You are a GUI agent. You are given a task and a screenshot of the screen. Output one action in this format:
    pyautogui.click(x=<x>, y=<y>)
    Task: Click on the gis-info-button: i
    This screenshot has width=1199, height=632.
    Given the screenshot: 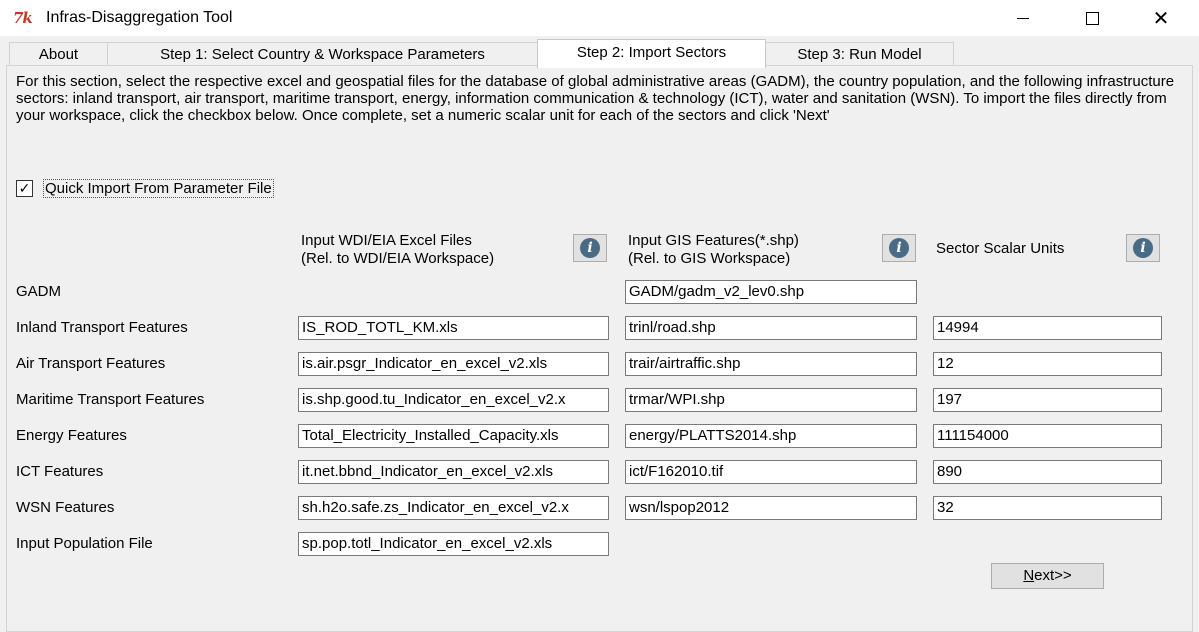 What is the action you would take?
    pyautogui.click(x=899, y=248)
    